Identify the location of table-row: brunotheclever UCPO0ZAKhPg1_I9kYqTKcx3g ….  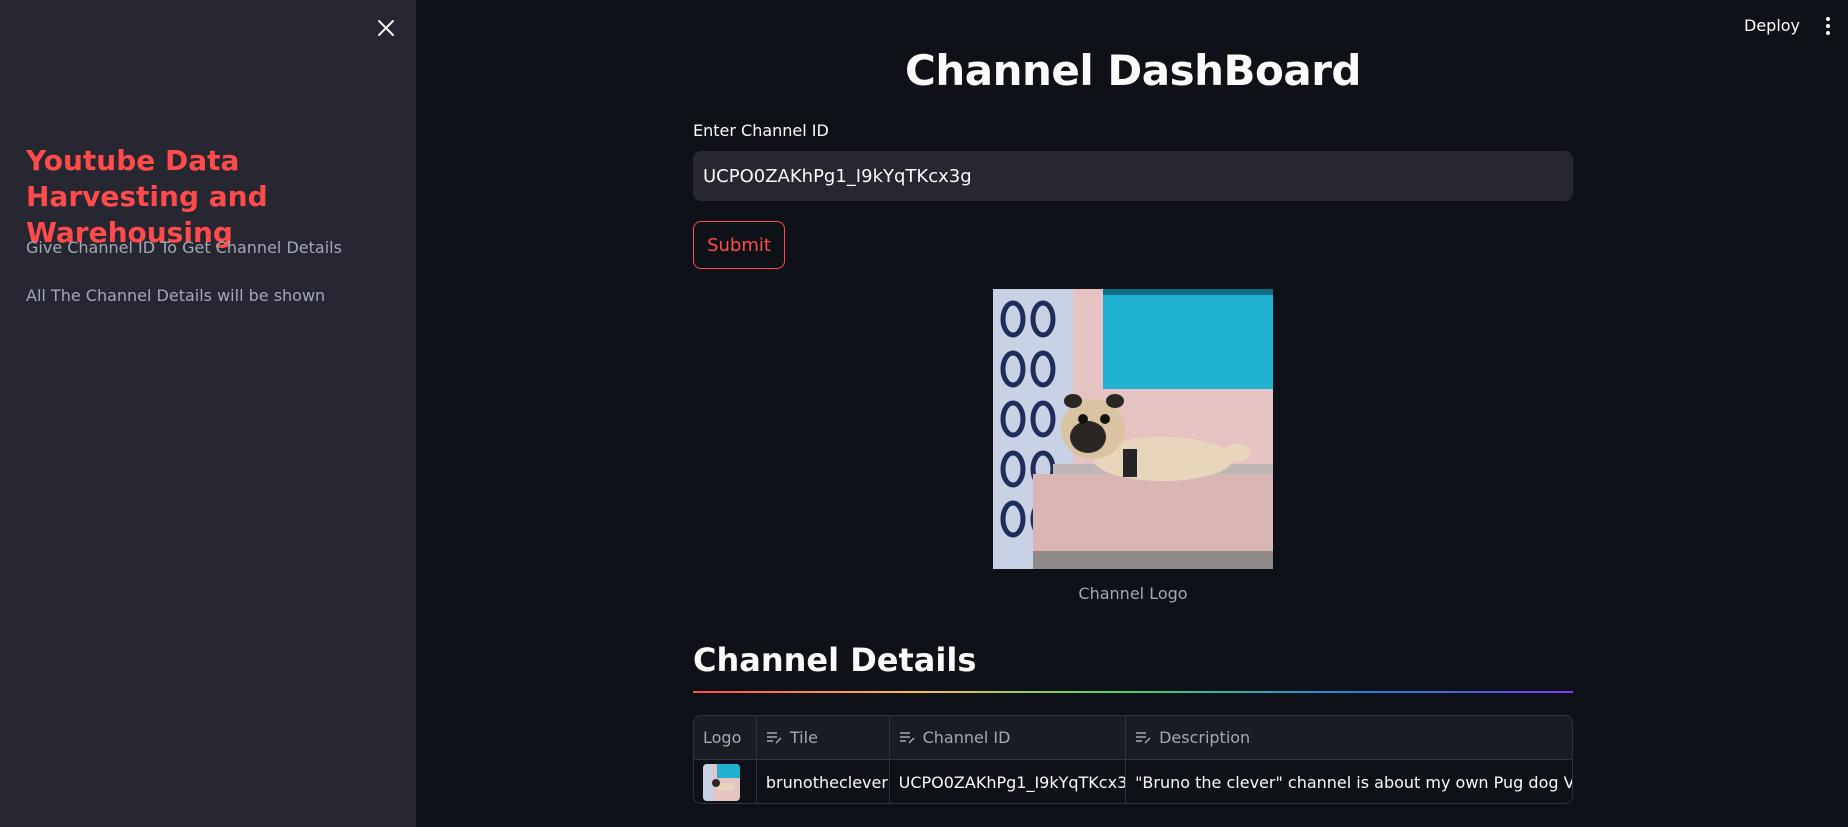
(1133, 781).